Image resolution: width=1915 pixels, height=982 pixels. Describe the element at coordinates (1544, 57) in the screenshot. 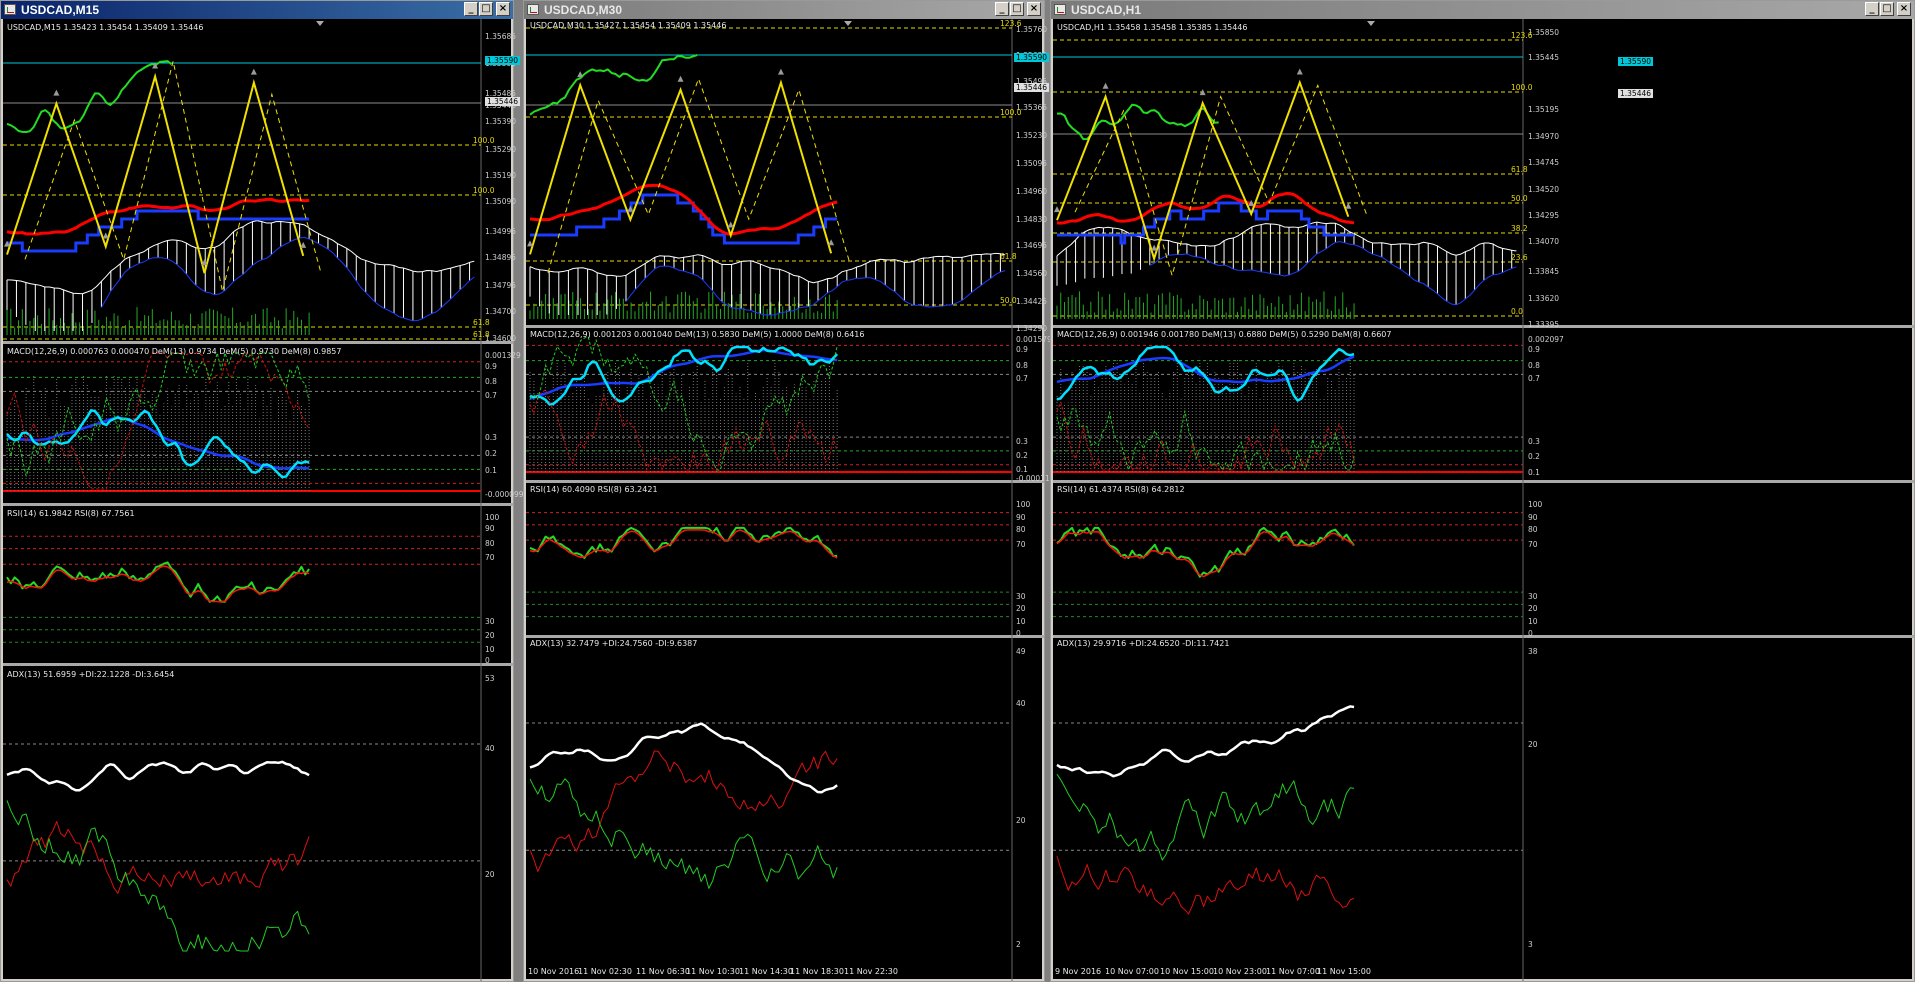

I see `price-axis-label: 1.35445` at that location.